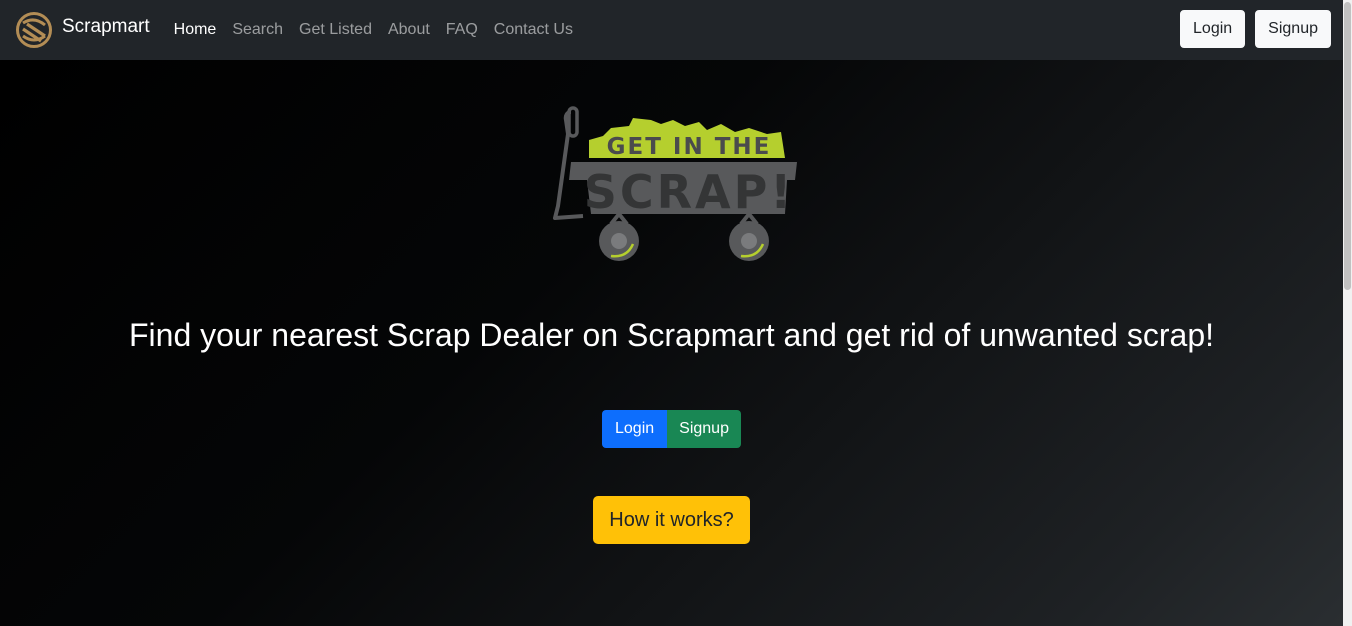 The image size is (1352, 626). I want to click on nav-link-faq: FAQ, so click(462, 30).